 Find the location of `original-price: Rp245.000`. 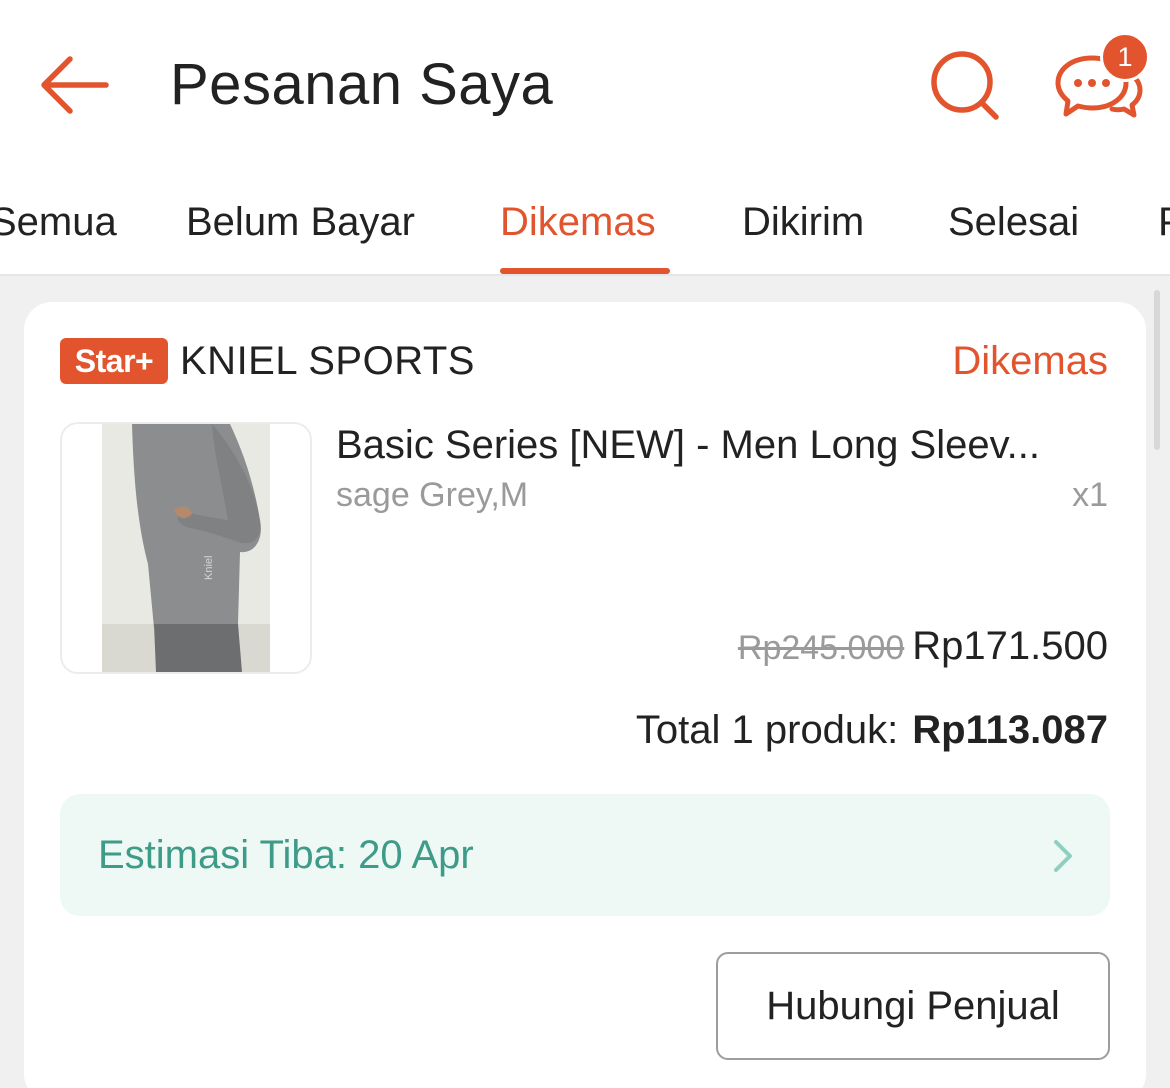

original-price: Rp245.000 is located at coordinates (821, 648).